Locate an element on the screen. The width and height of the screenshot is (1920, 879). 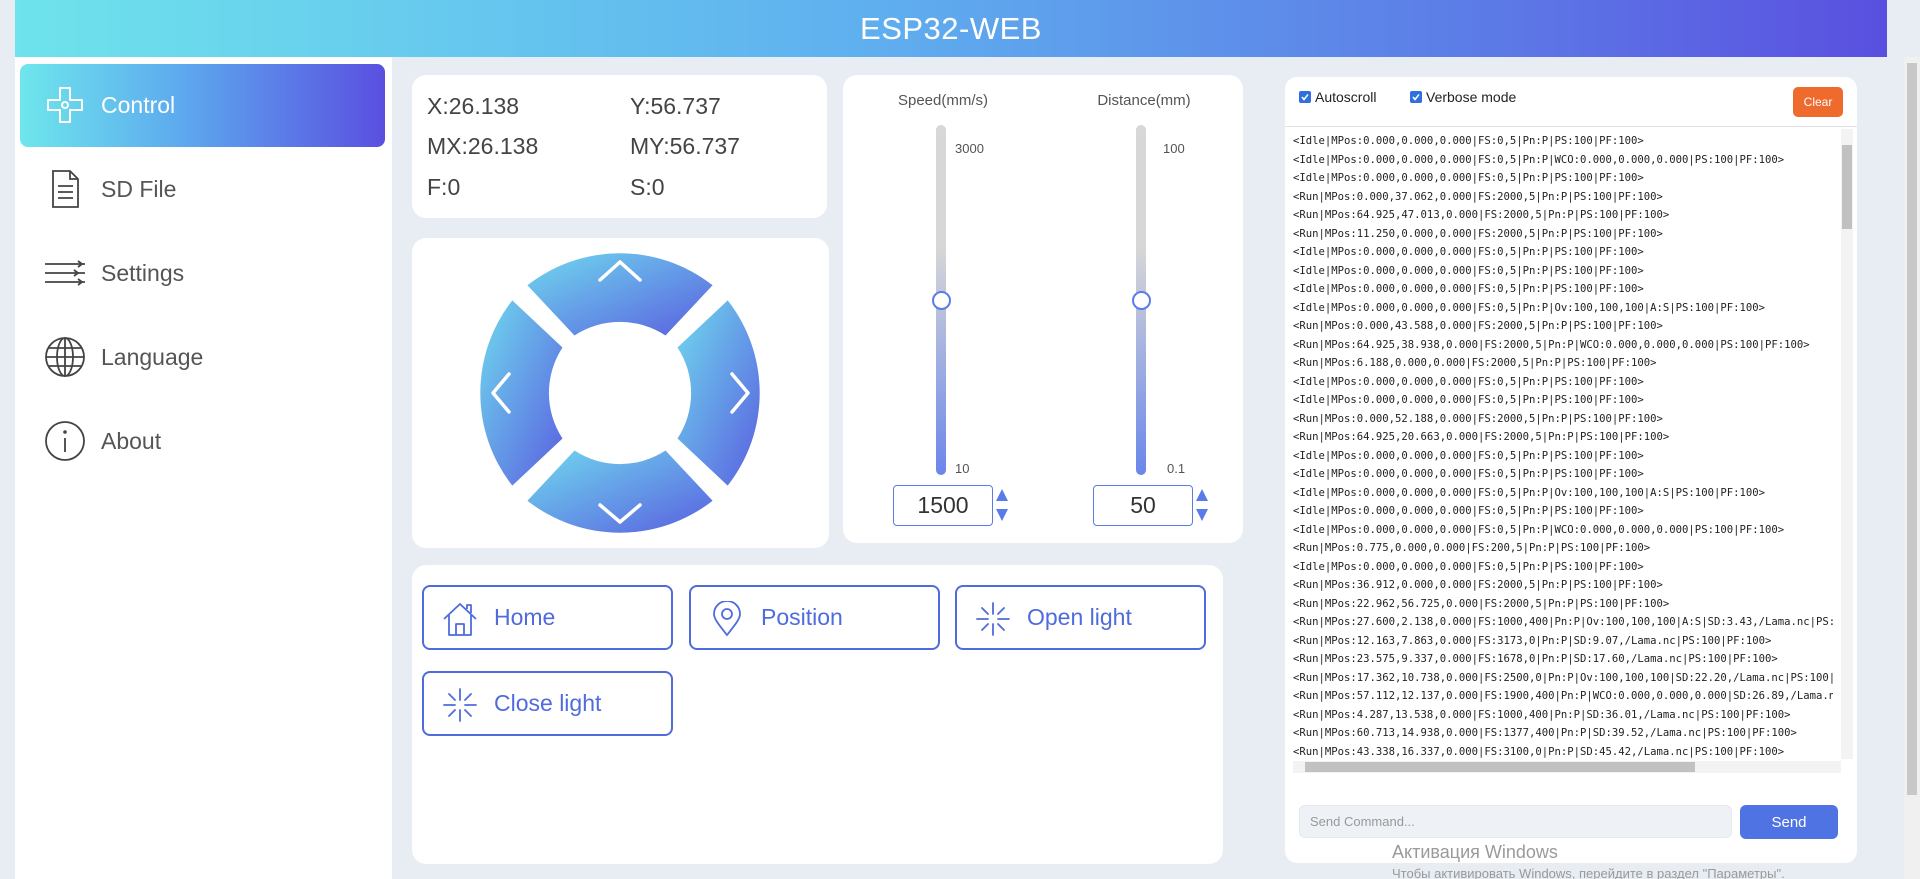
speed-min-label: 10 is located at coordinates (962, 468).